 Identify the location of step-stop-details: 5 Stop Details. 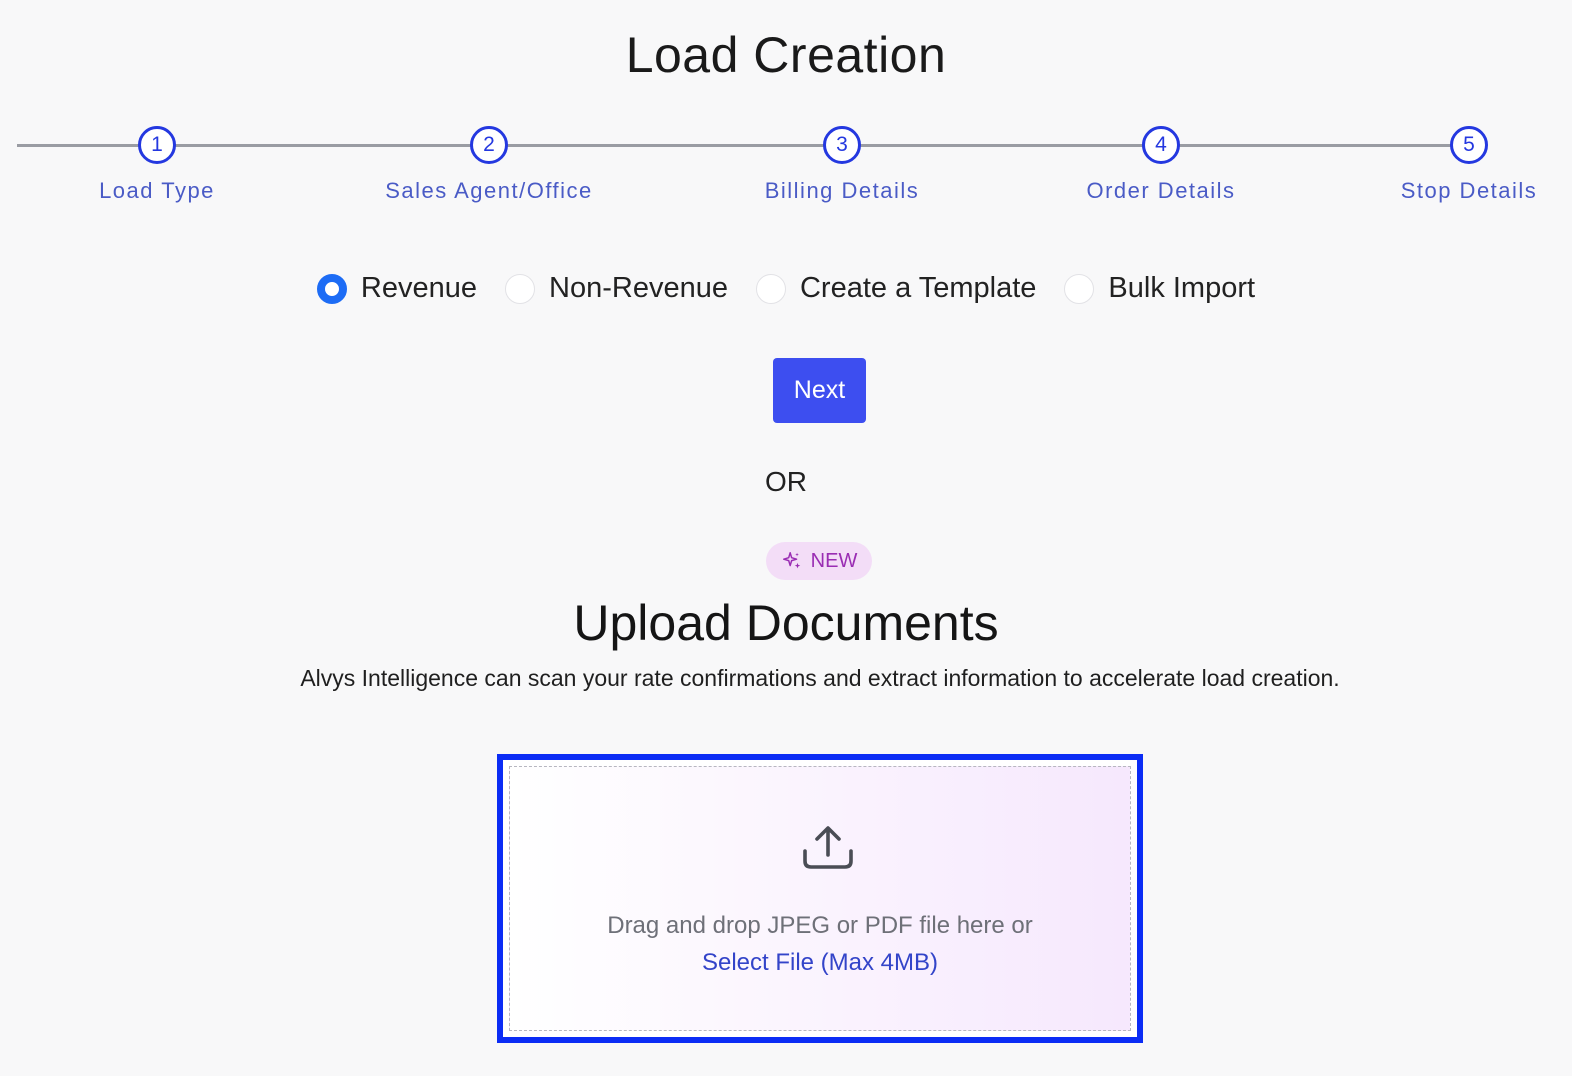
(1455, 165).